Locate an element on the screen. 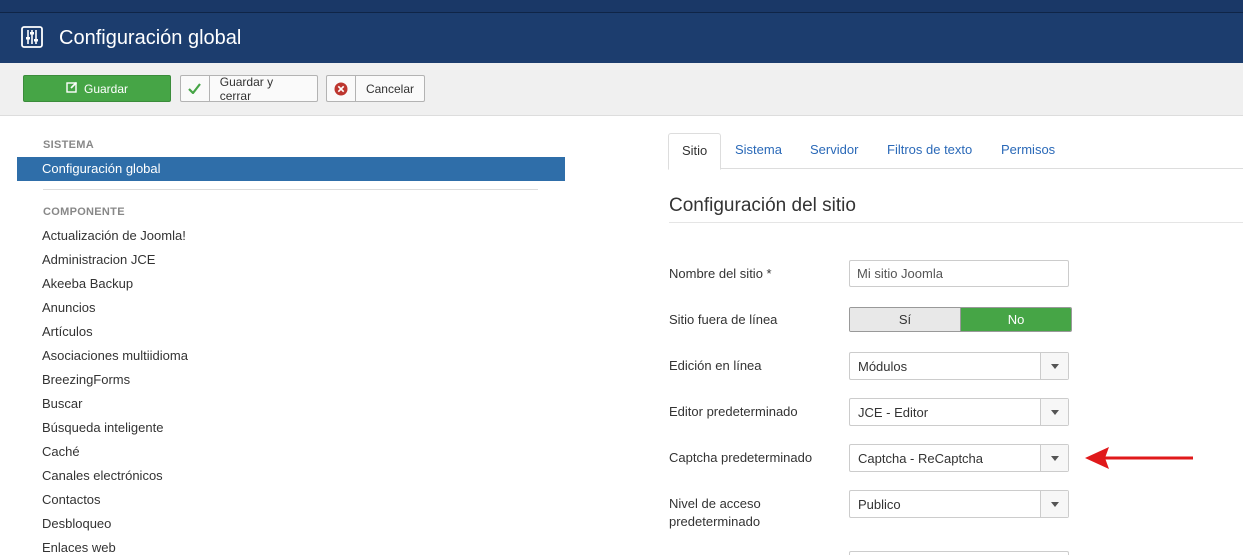 Image resolution: width=1243 pixels, height=555 pixels. cancel-button: Cancelar is located at coordinates (375, 88).